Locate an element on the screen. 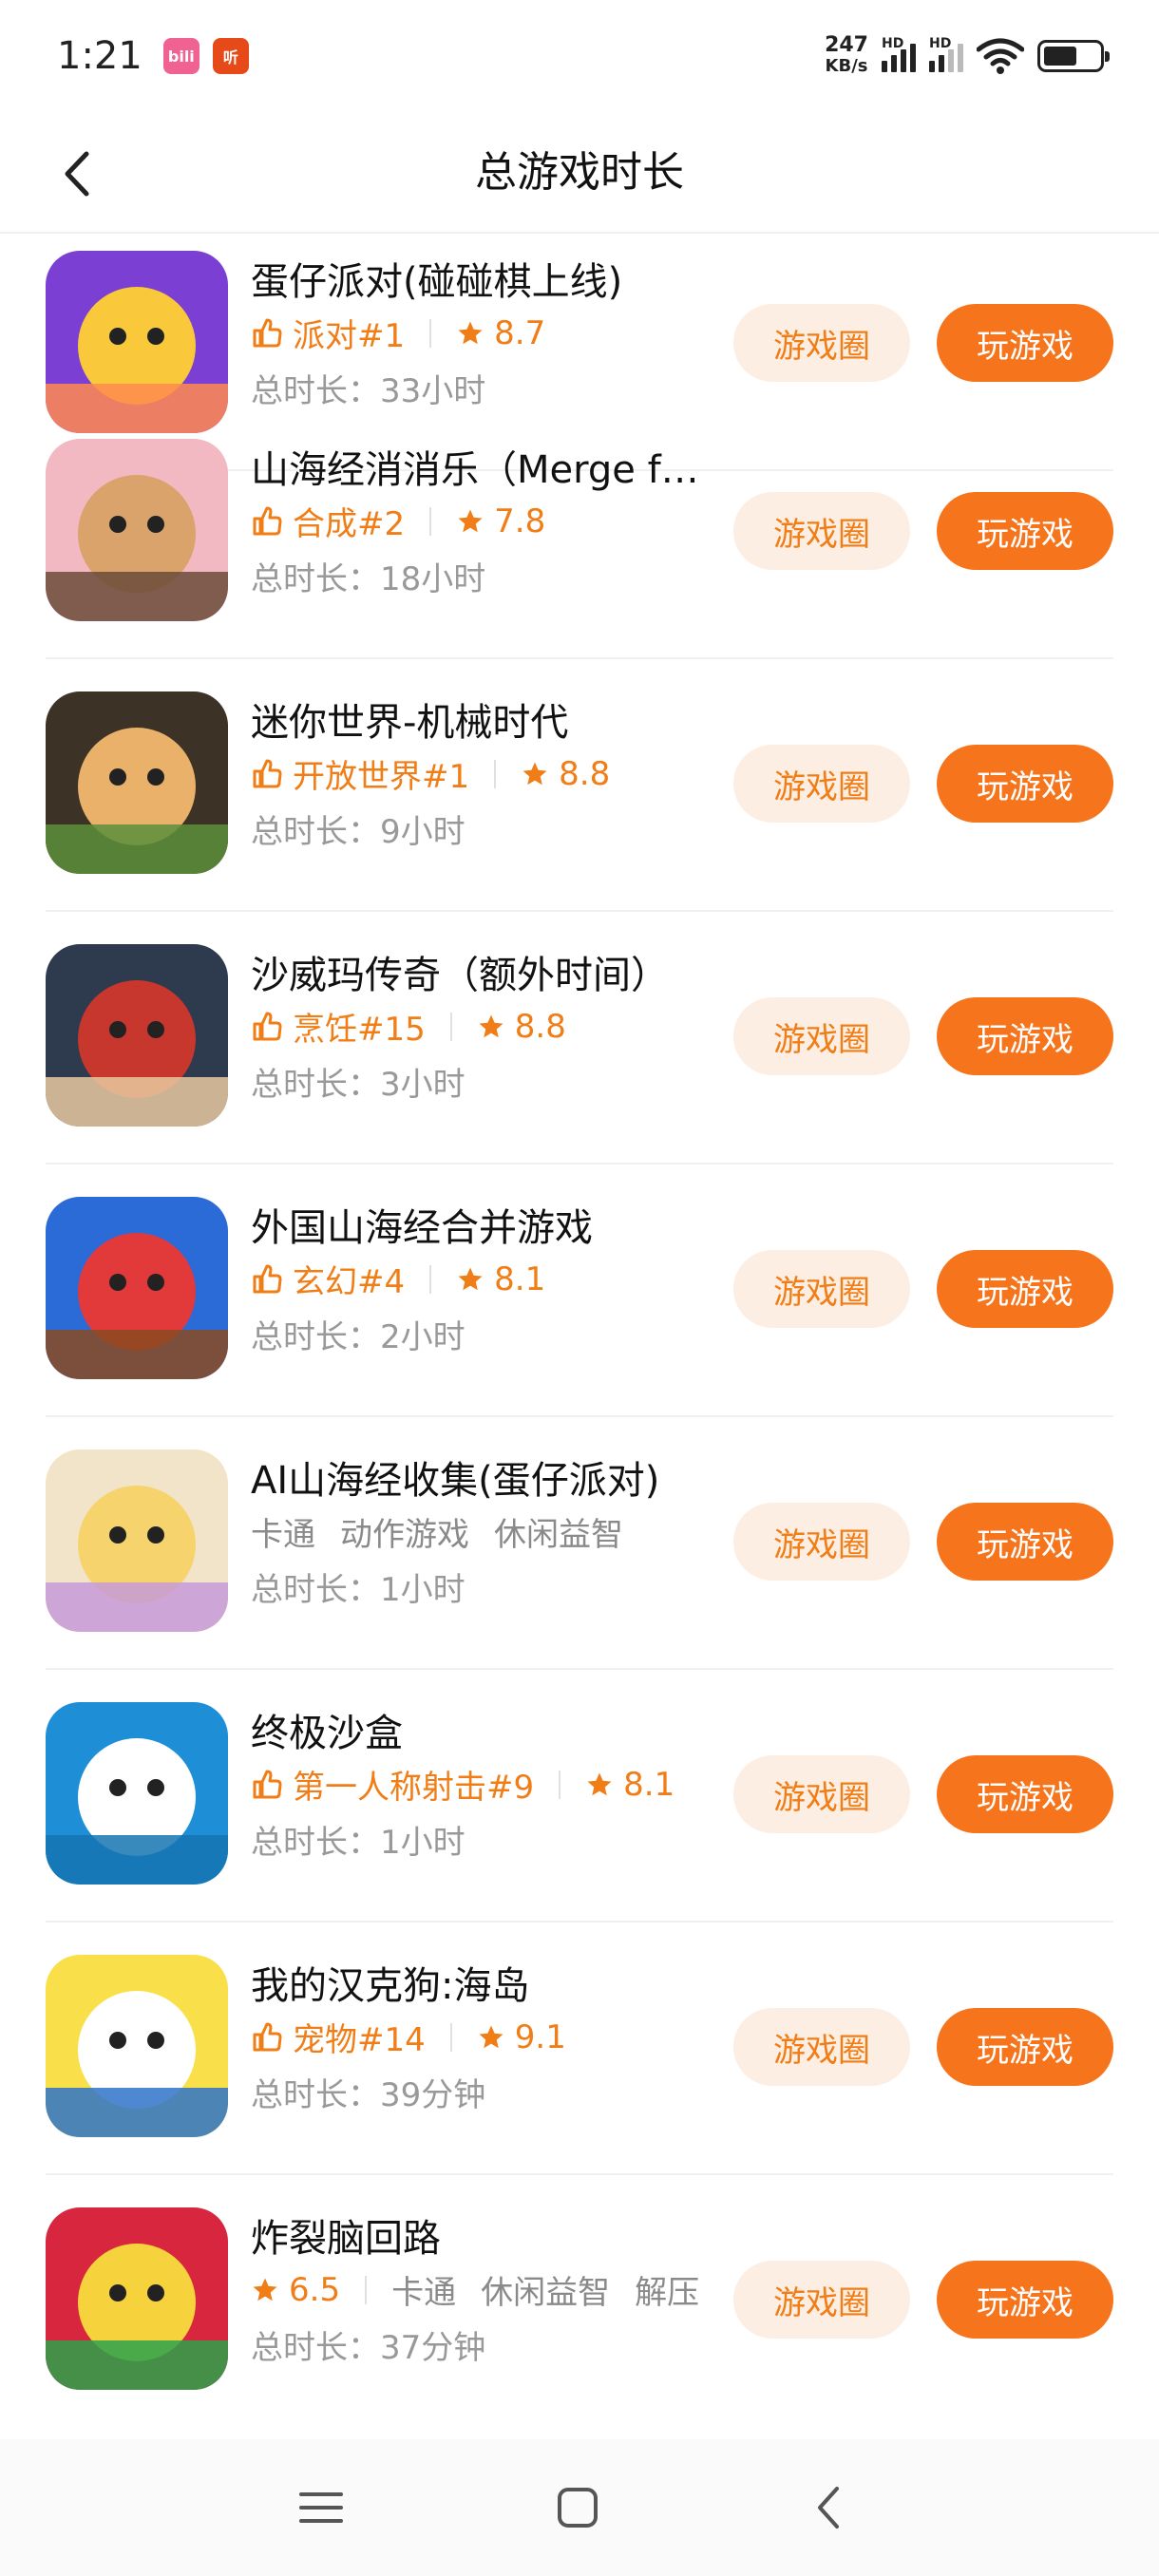  game-meta: 第一人称射击#9 8.1 is located at coordinates (462, 1784).